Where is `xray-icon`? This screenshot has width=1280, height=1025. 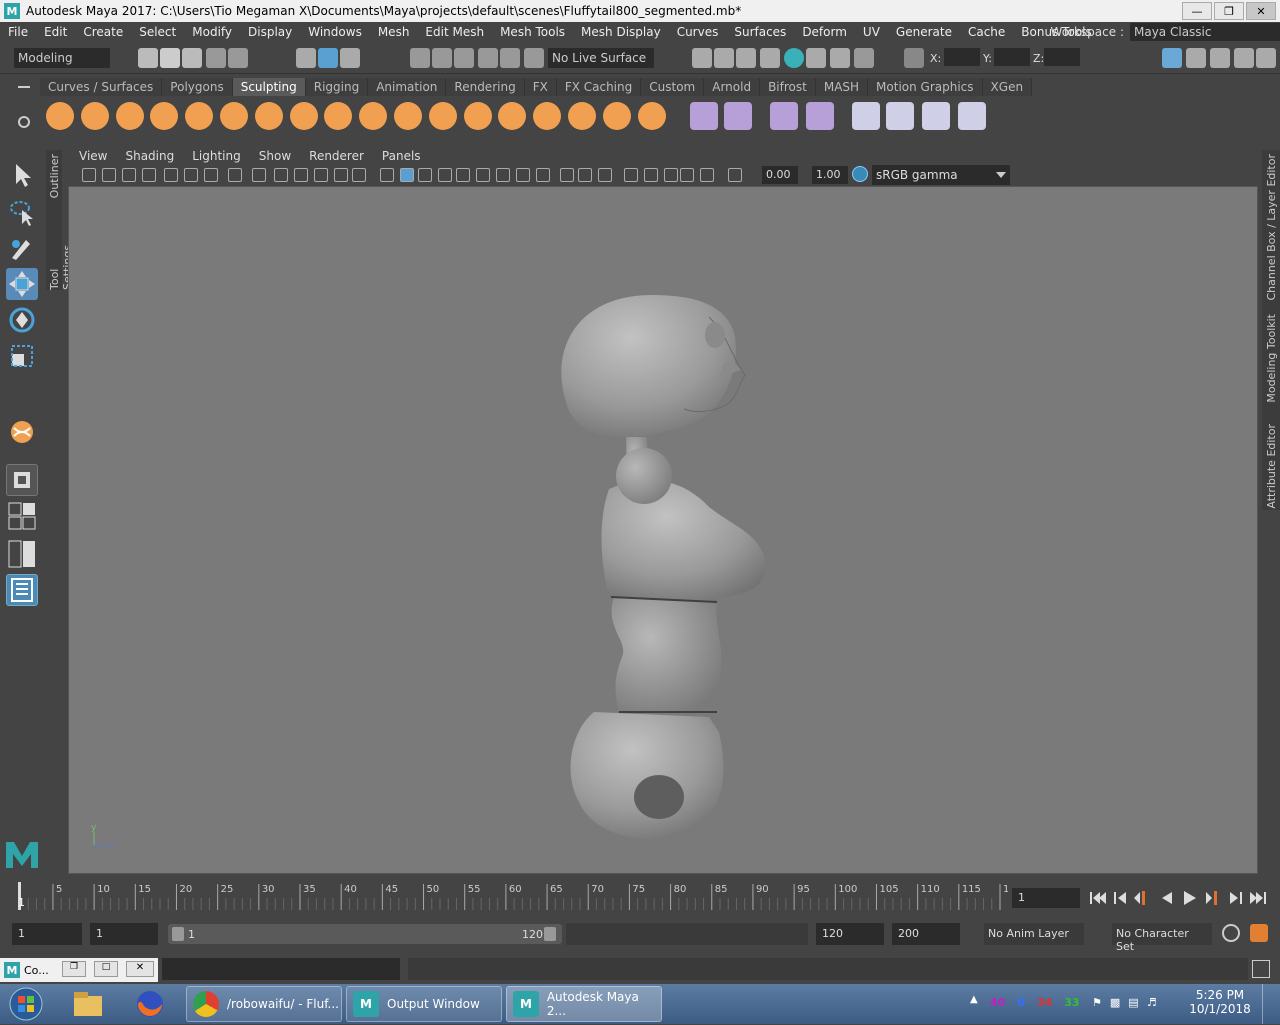
xray-icon is located at coordinates (585, 175).